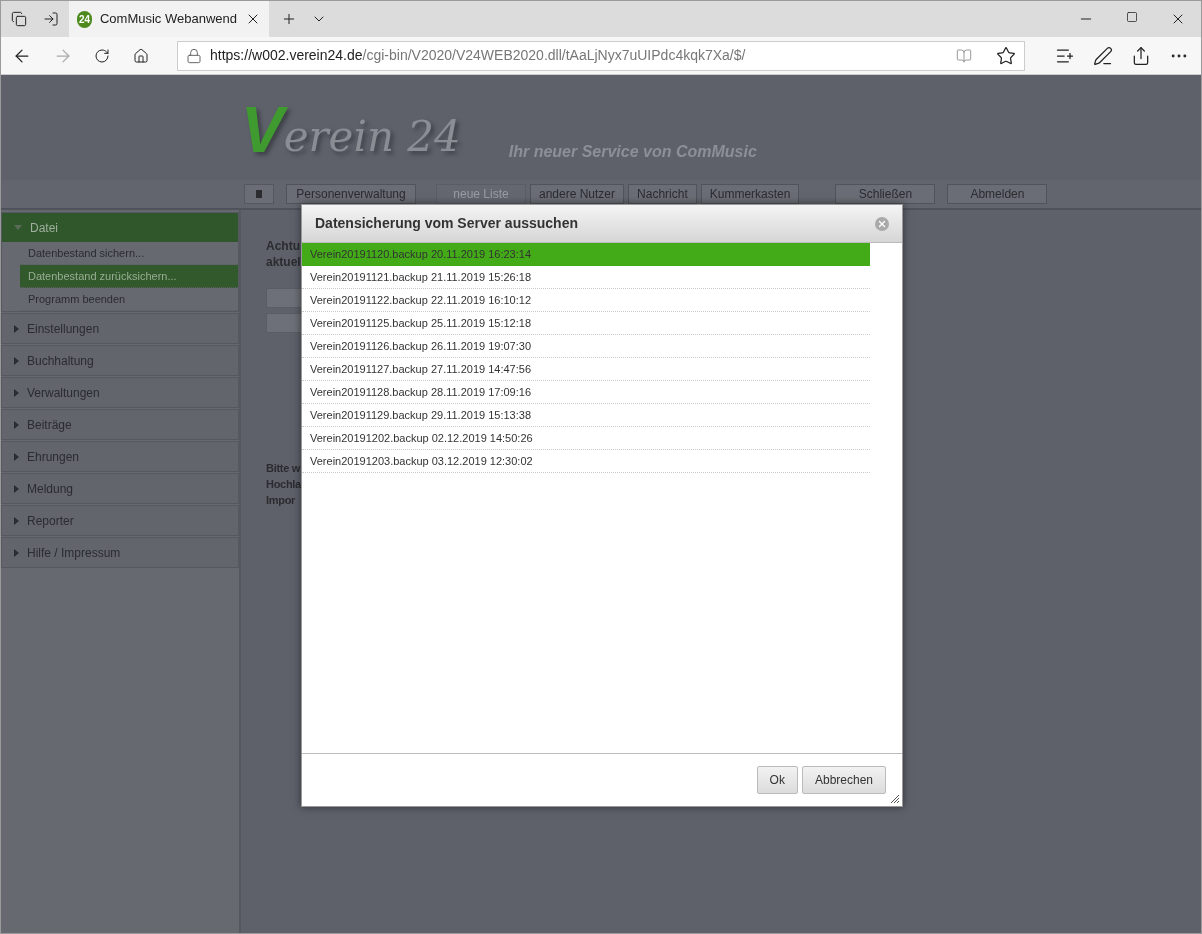 The width and height of the screenshot is (1202, 934). I want to click on sidebar-group: Reporter, so click(120, 520).